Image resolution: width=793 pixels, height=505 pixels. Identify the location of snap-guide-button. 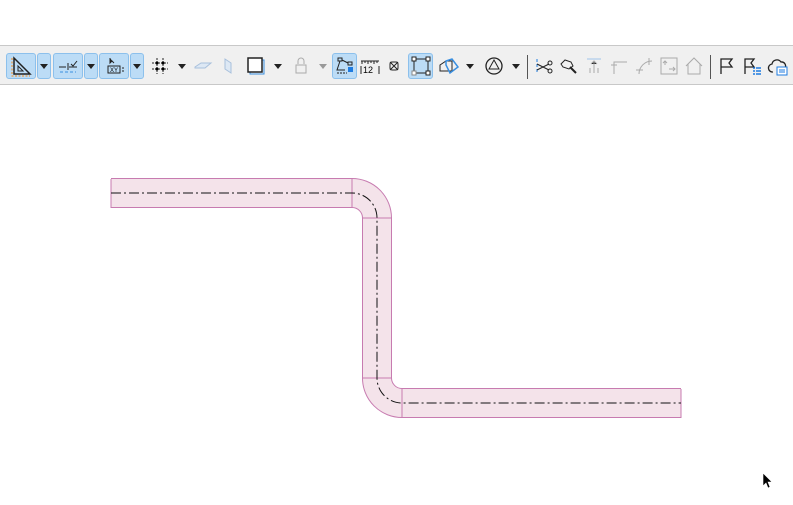
(68, 66).